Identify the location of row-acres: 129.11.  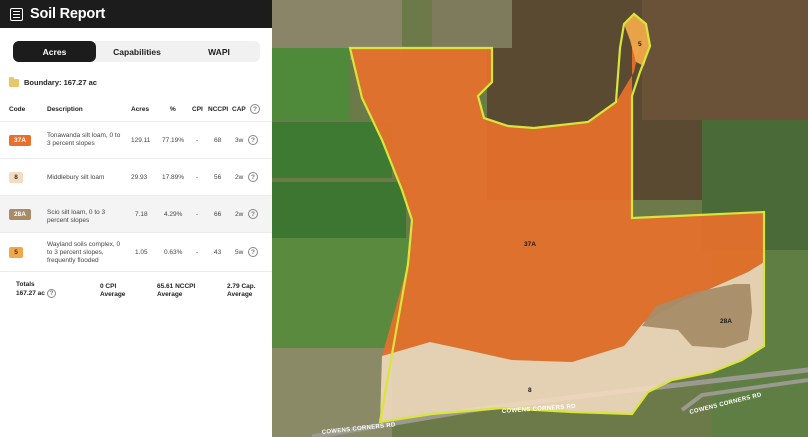
(141, 140).